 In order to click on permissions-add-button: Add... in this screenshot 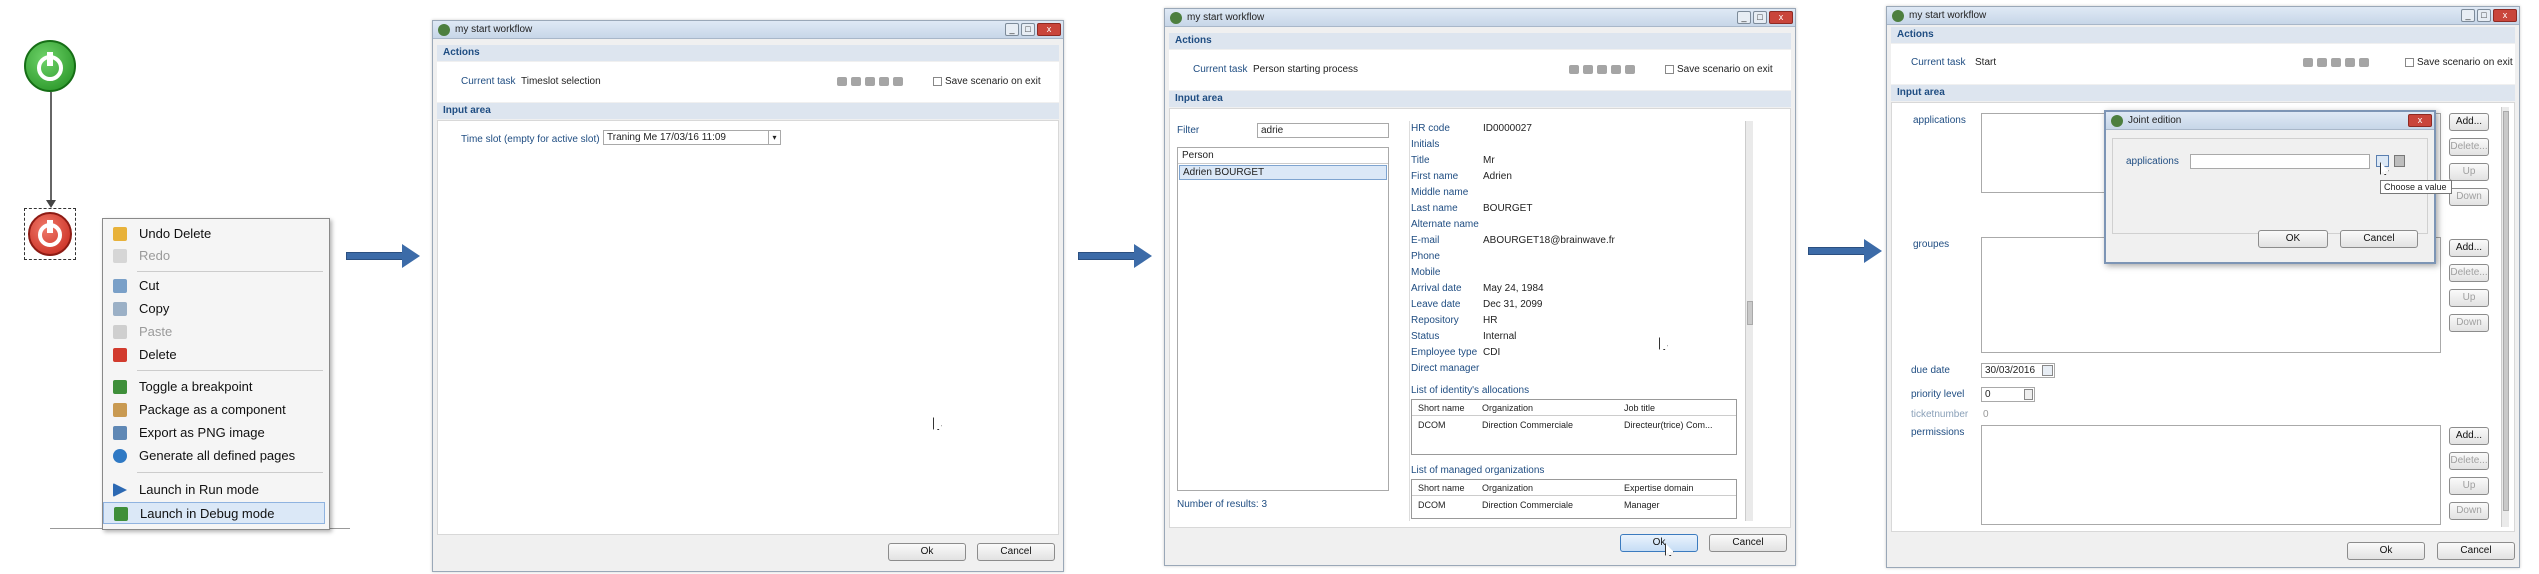, I will do `click(2469, 436)`.